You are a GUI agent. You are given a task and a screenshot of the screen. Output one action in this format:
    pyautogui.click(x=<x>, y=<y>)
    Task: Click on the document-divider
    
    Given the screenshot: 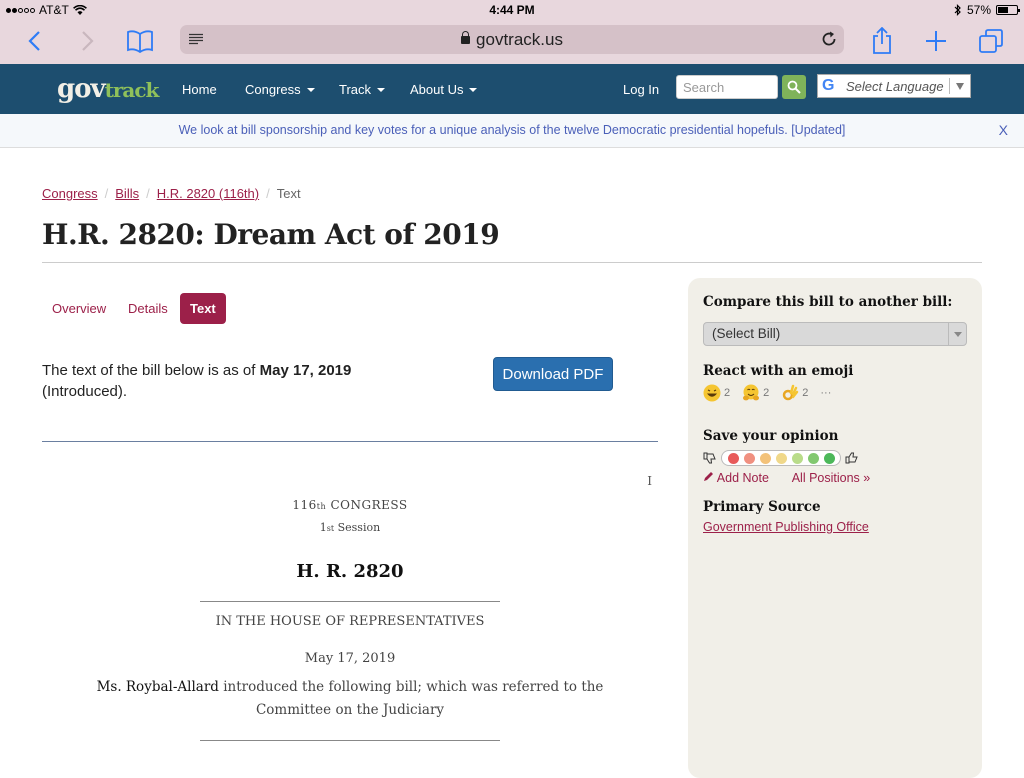 What is the action you would take?
    pyautogui.click(x=350, y=441)
    